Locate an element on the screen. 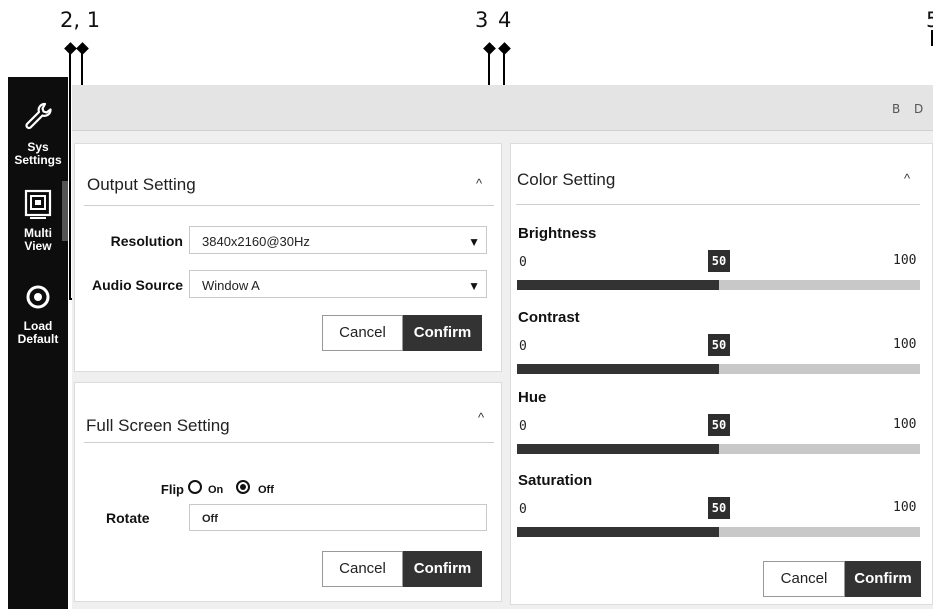  wrench-icon is located at coordinates (38, 116).